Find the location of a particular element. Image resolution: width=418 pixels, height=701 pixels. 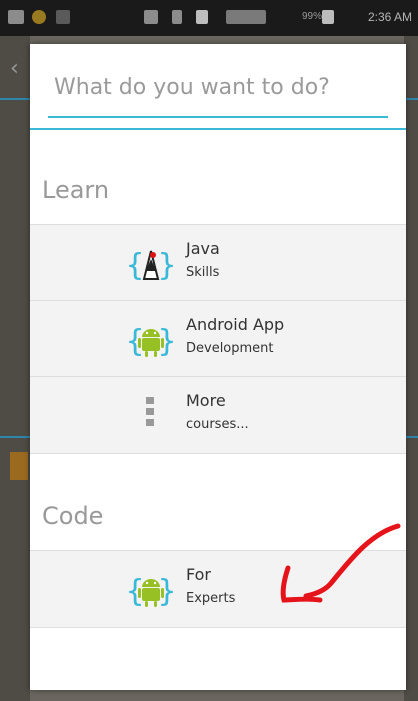

background-tab is located at coordinates (19, 466).